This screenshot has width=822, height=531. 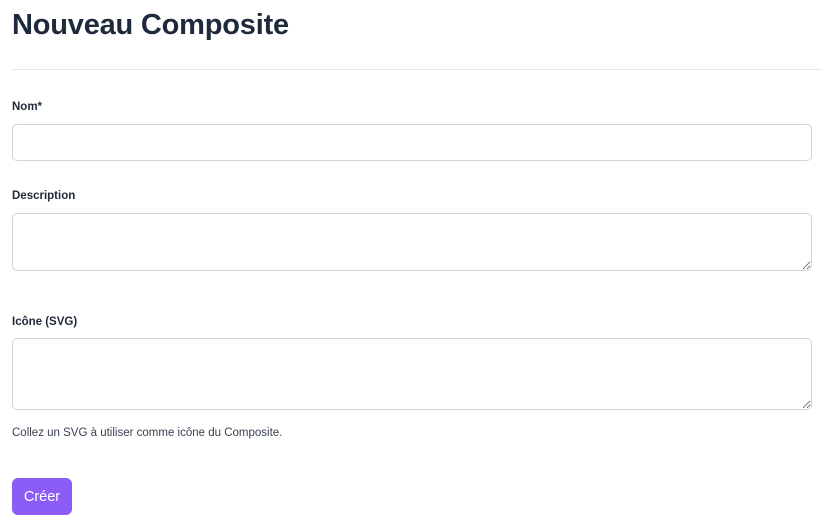 I want to click on icon-svg-label: Icône (SVG), so click(x=45, y=322).